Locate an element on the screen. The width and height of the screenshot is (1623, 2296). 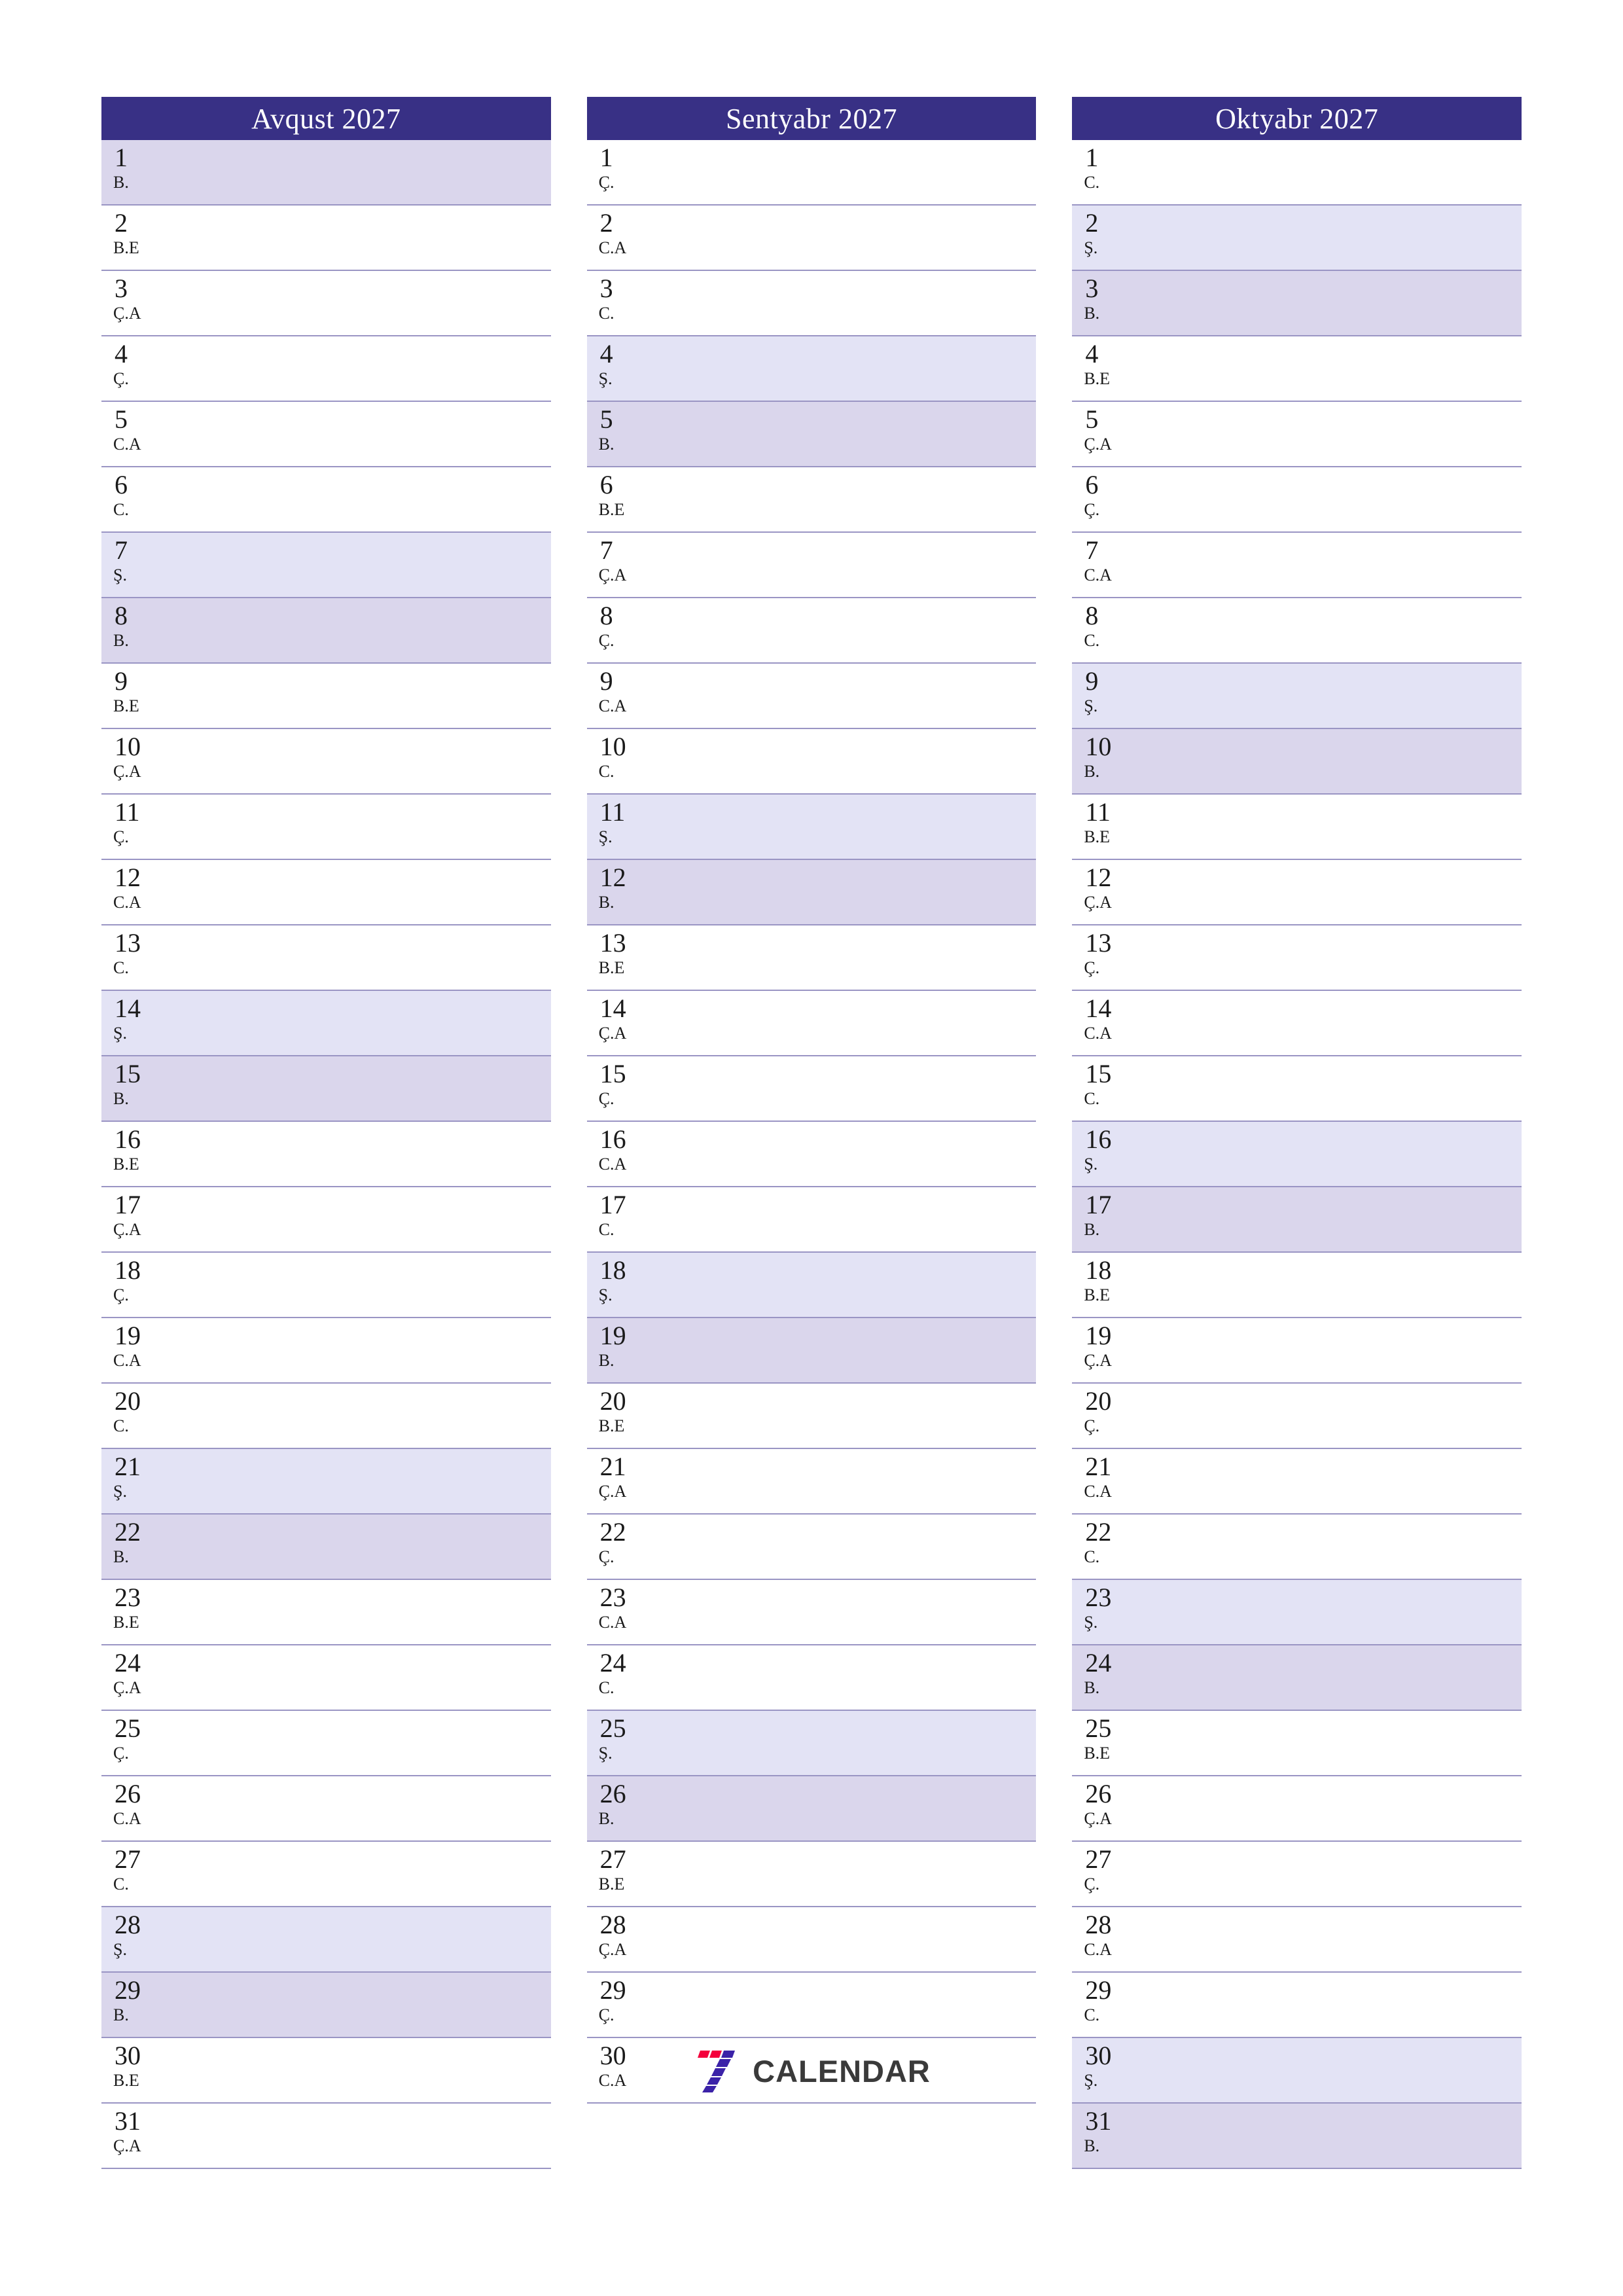
day-row: 24 Ç.A is located at coordinates (326, 1678).